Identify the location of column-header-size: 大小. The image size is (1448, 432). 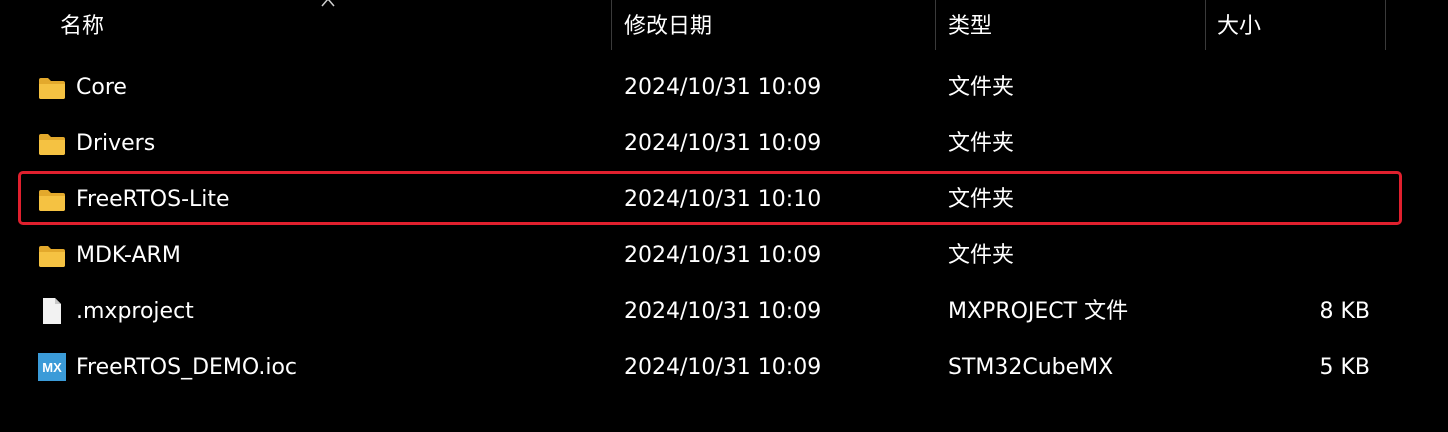
(1239, 25).